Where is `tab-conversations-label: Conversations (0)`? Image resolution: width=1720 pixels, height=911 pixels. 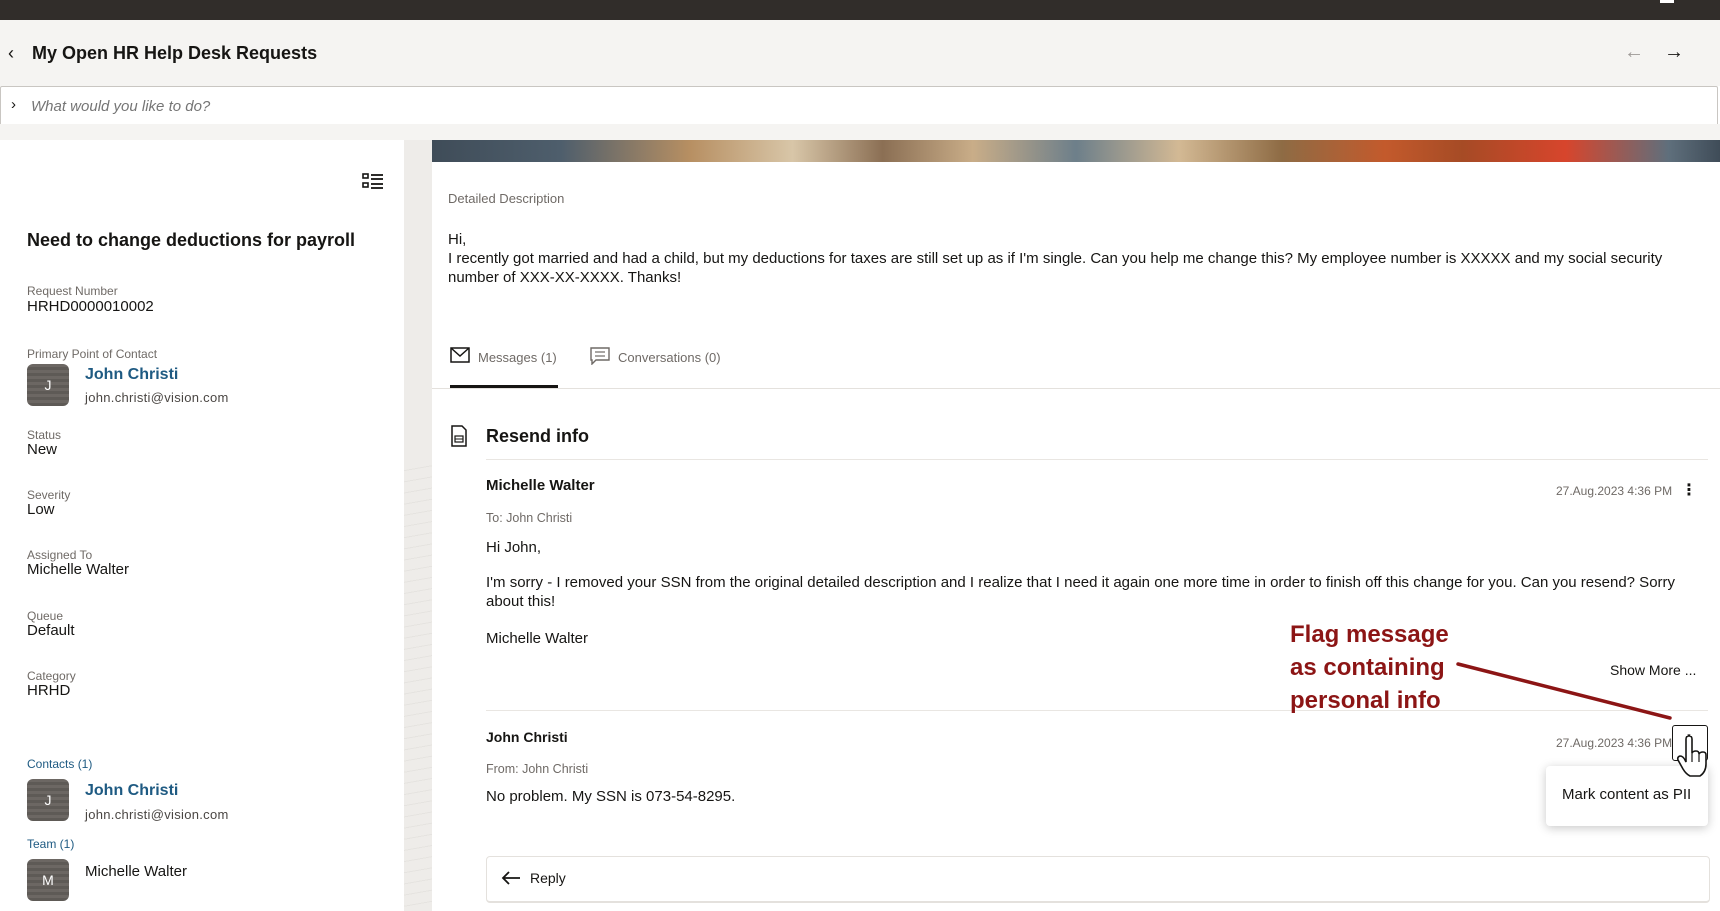
tab-conversations-label: Conversations (0) is located at coordinates (669, 357).